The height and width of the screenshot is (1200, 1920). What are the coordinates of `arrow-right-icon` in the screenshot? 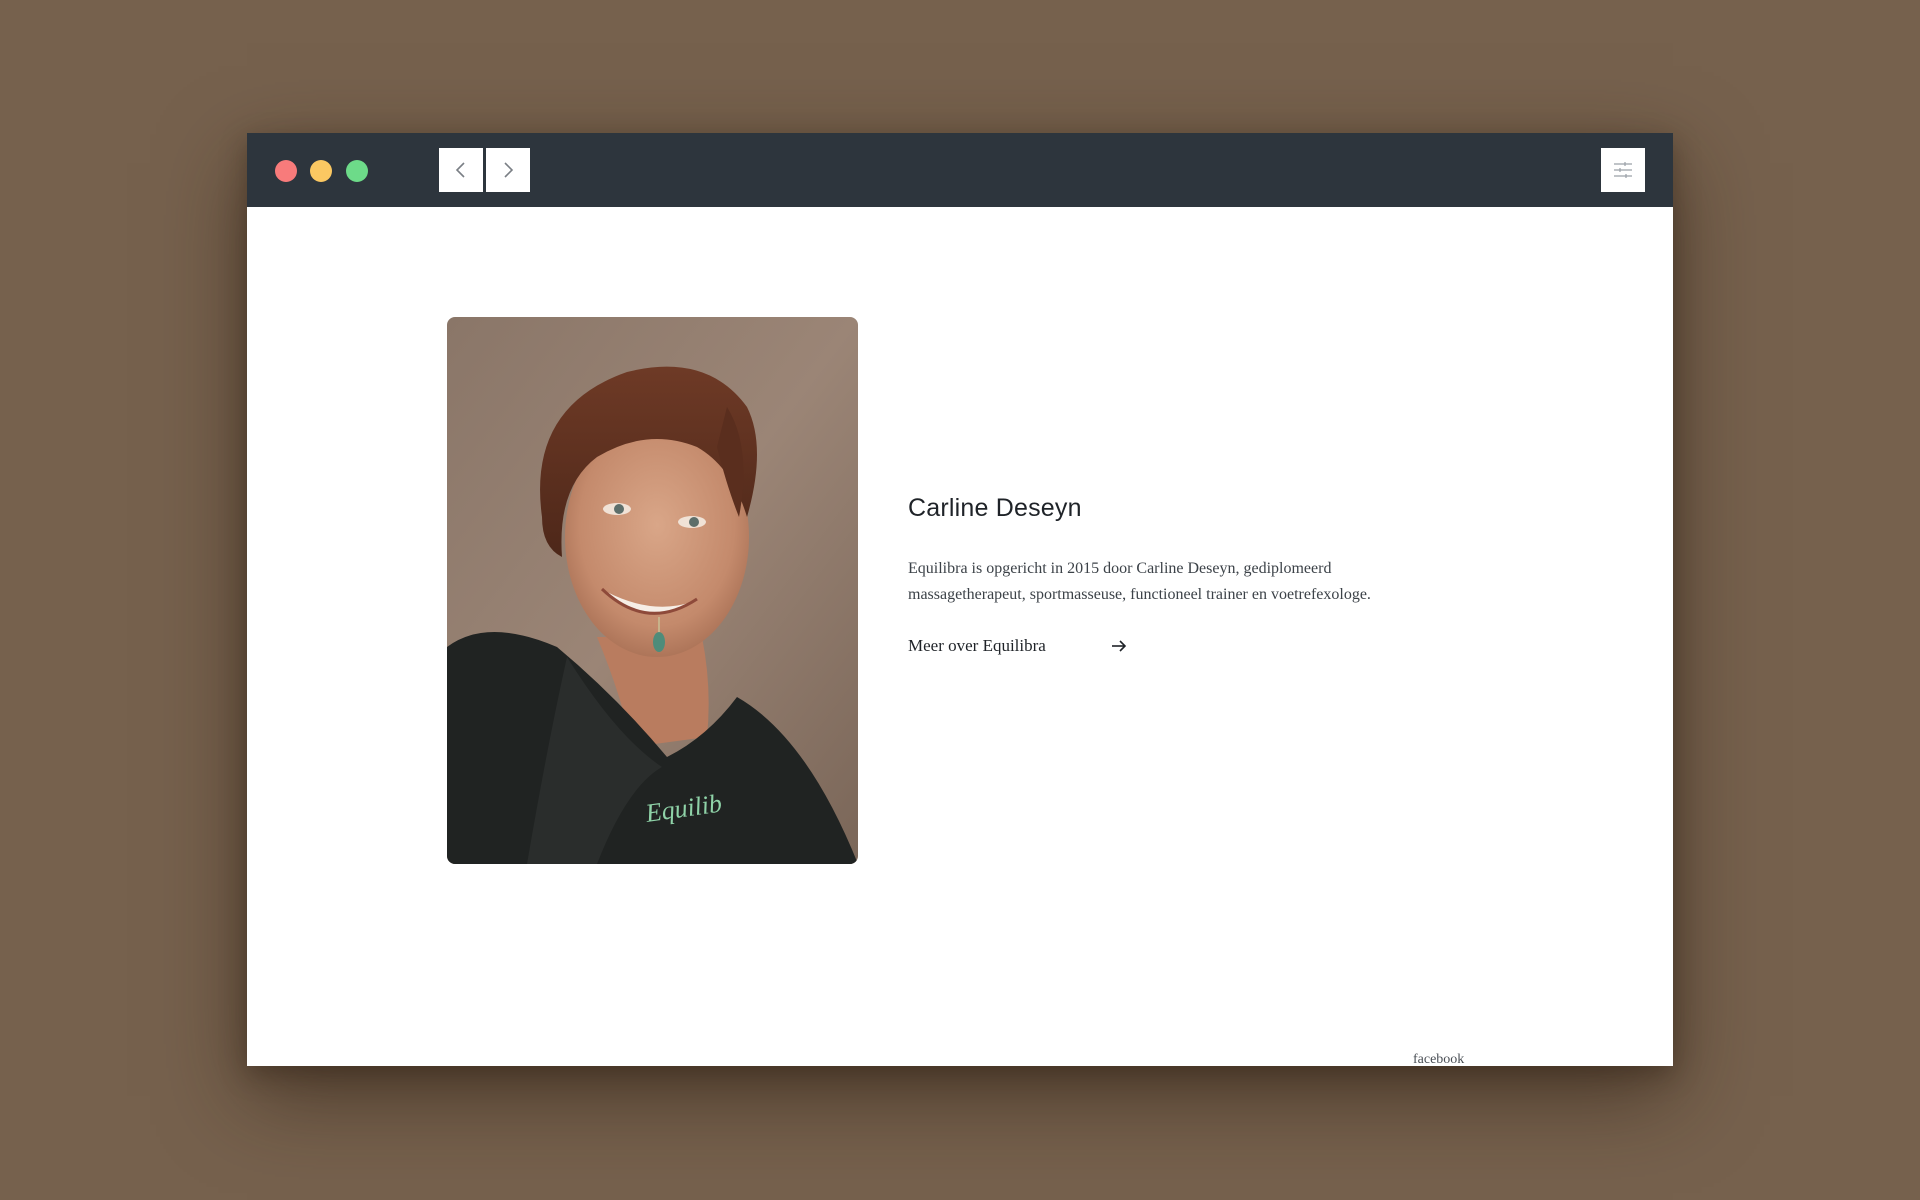 It's located at (1119, 646).